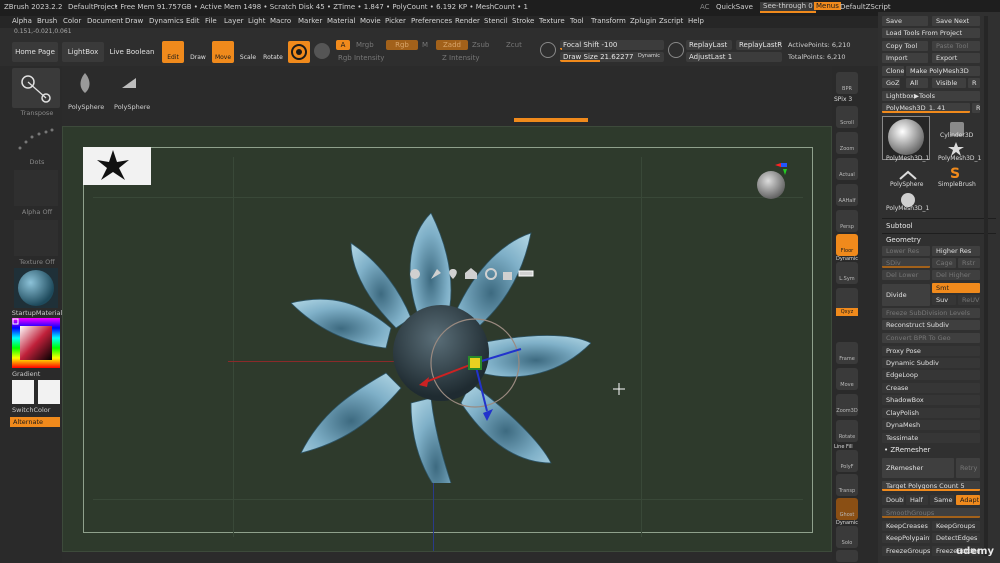 This screenshot has width=1000, height=563. What do you see at coordinates (496, 21) in the screenshot?
I see `menu-stencil: Stencil` at bounding box center [496, 21].